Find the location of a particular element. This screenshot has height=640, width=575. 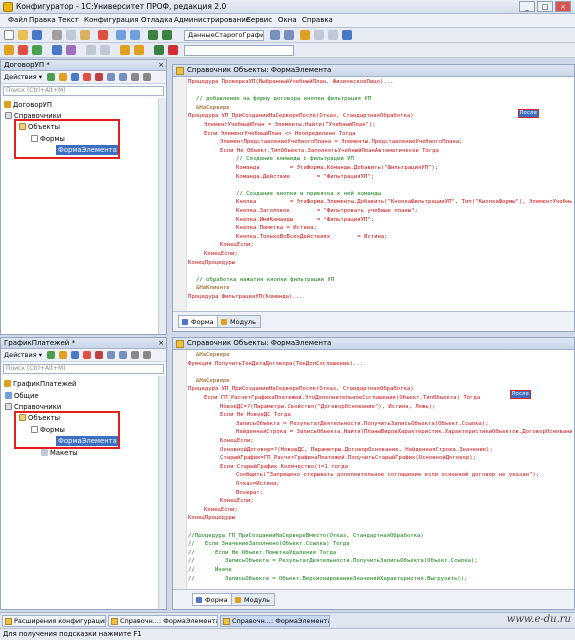

step-over-icon is located at coordinates (105, 50).